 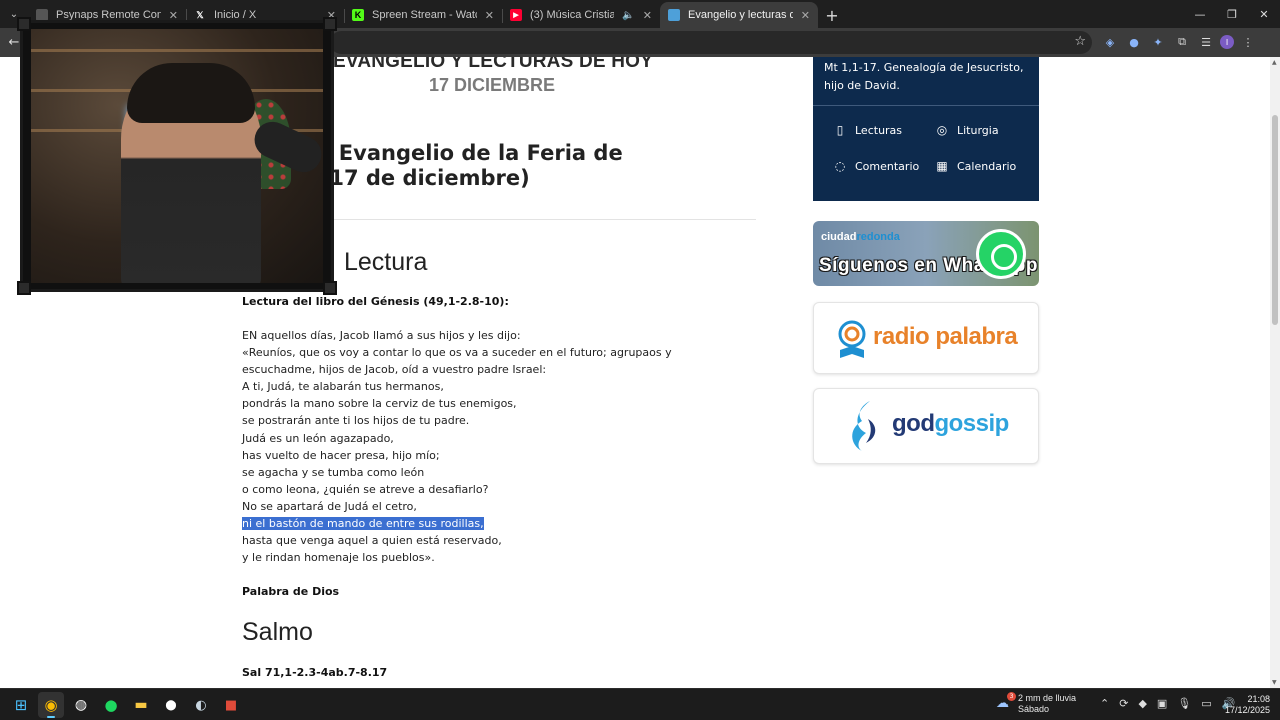 I want to click on sidebar-link-comentario: ◌ Comentario, so click(x=876, y=166).